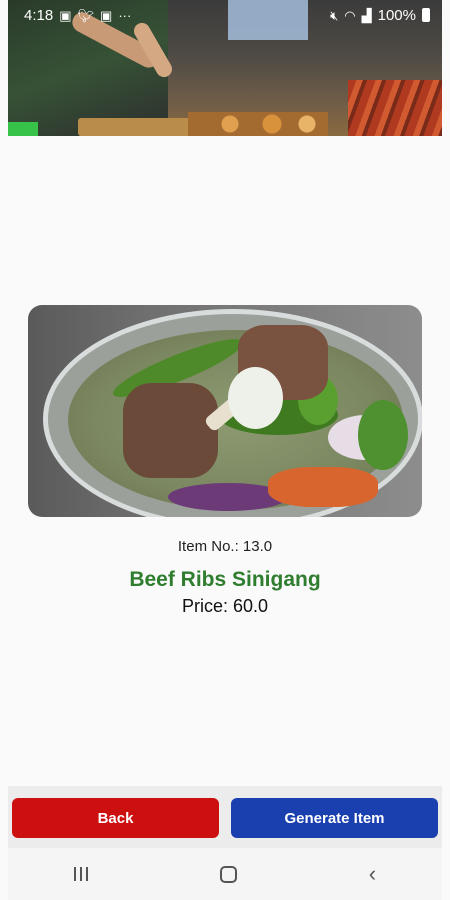  Describe the element at coordinates (228, 874) in the screenshot. I see `home-icon` at that location.